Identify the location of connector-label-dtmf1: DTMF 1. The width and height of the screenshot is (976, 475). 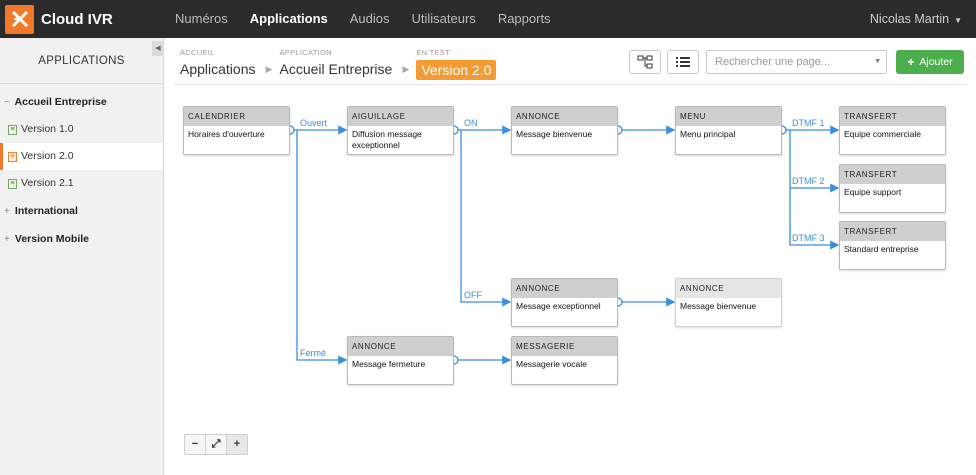
(808, 123).